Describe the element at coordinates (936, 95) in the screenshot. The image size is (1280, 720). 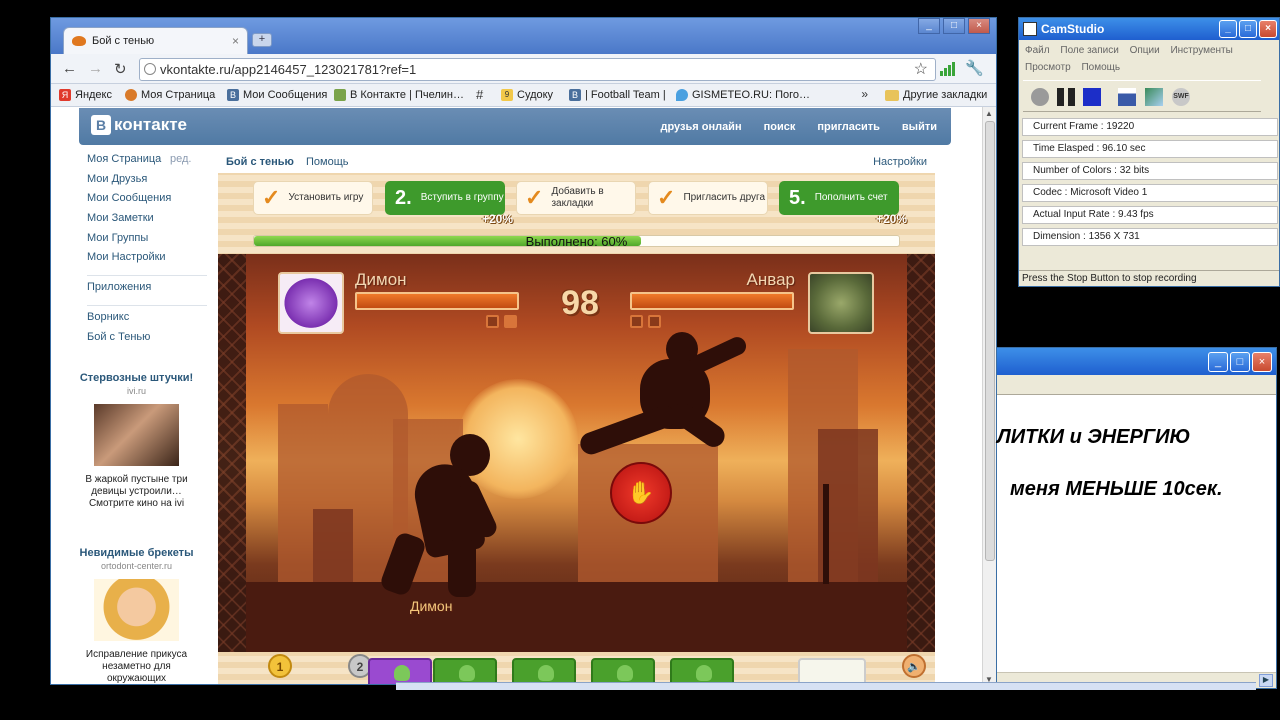
I see `other-bookmarks: Другие закладки` at that location.